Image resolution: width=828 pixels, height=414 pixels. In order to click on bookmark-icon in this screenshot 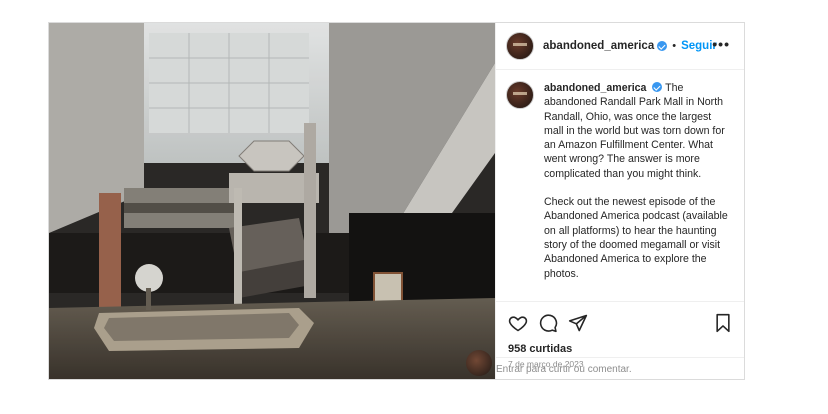, I will do `click(723, 323)`.